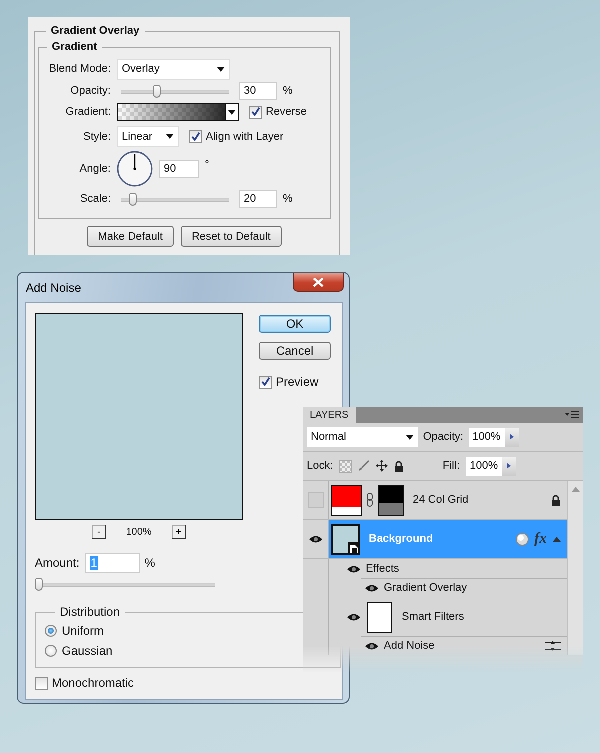 This screenshot has width=600, height=753. Describe the element at coordinates (451, 466) in the screenshot. I see `field-label: Fill:` at that location.